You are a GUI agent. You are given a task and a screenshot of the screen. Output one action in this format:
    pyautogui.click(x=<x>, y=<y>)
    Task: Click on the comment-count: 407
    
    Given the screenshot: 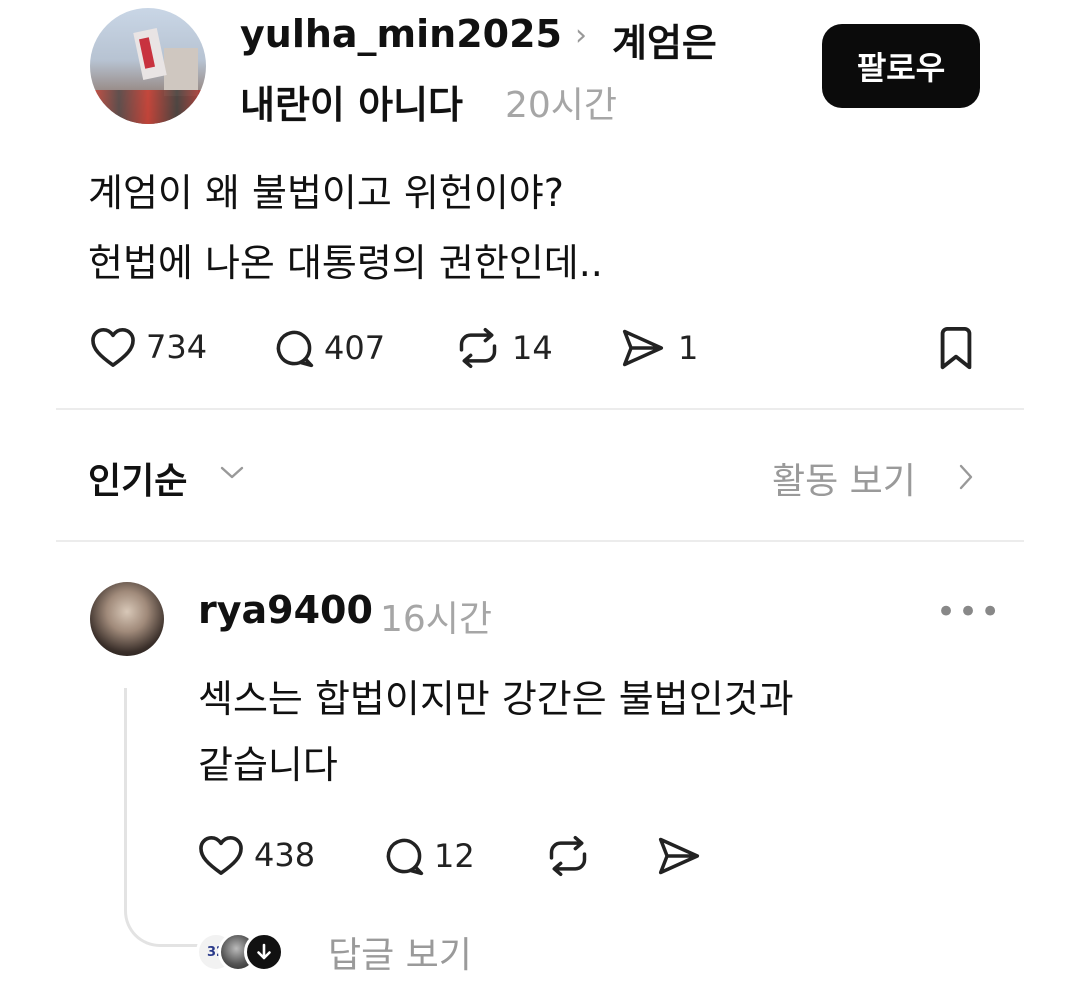 What is the action you would take?
    pyautogui.click(x=355, y=348)
    